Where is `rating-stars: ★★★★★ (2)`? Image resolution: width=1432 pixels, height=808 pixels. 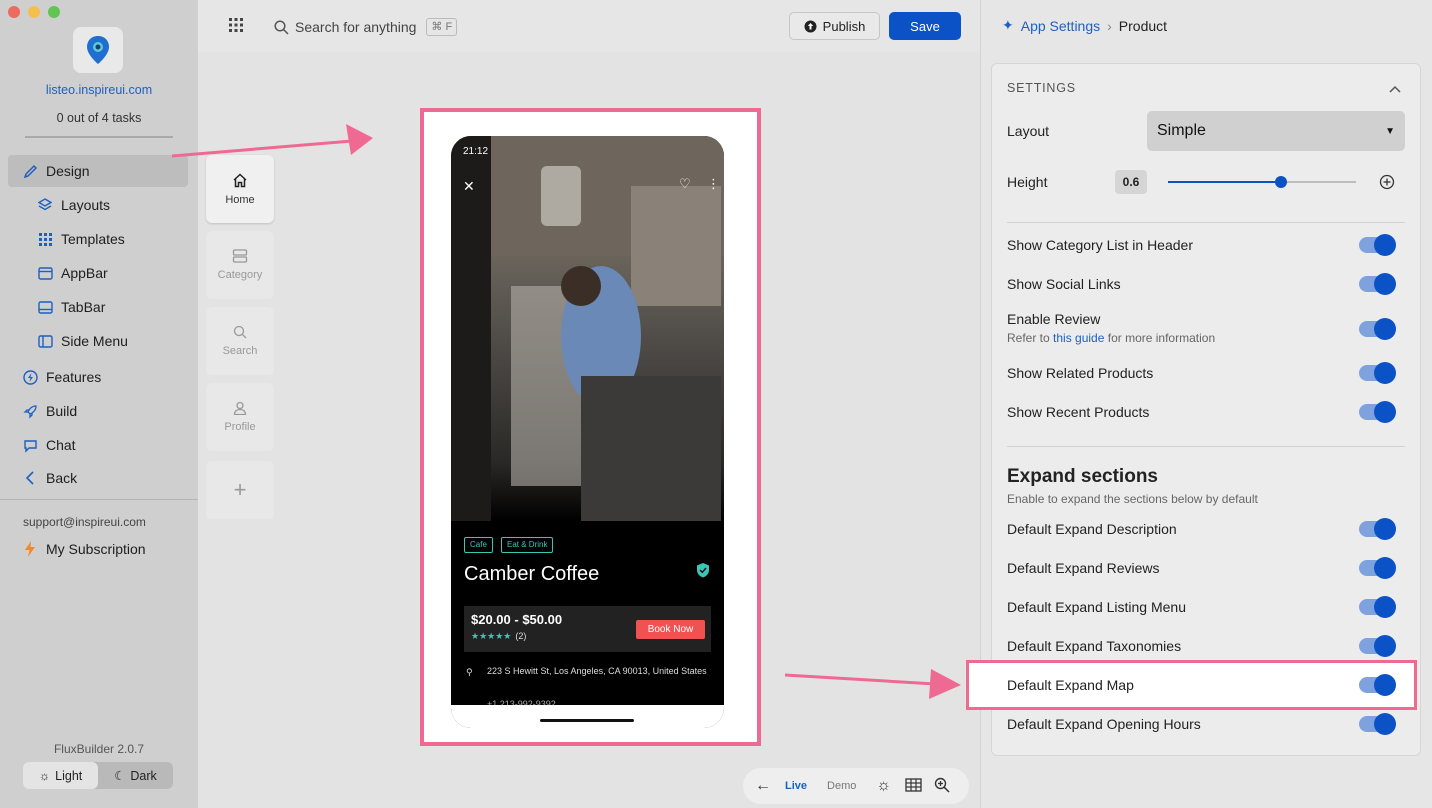 rating-stars: ★★★★★ (2) is located at coordinates (498, 636).